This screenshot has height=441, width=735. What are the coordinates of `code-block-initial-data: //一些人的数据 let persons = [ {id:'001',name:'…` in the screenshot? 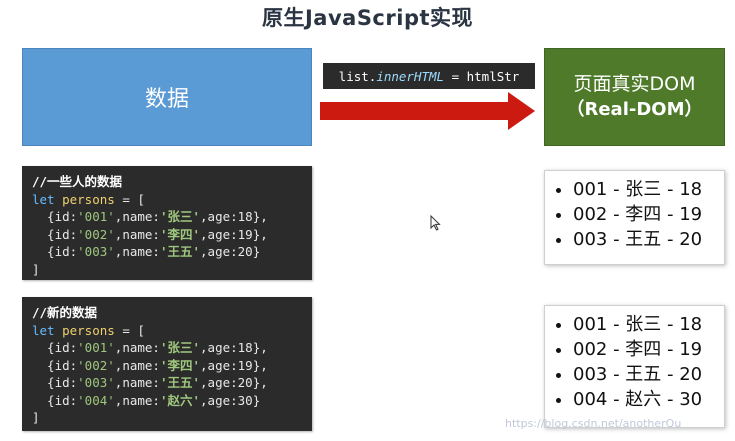 It's located at (167, 223).